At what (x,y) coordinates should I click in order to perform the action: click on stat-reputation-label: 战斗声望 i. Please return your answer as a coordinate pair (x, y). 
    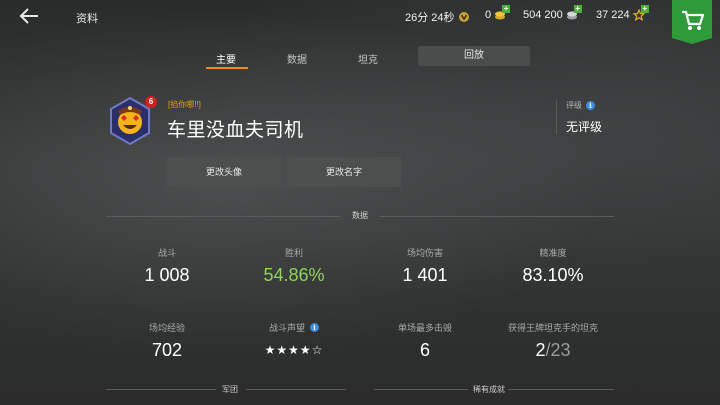
    Looking at the image, I should click on (294, 327).